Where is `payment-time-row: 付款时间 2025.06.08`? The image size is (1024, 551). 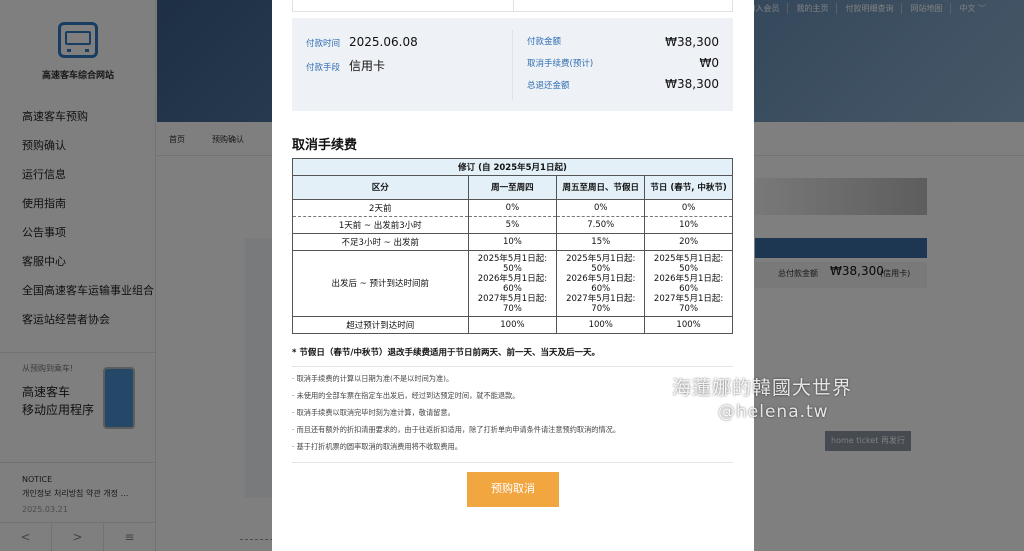 payment-time-row: 付款时间 2025.06.08 is located at coordinates (362, 42).